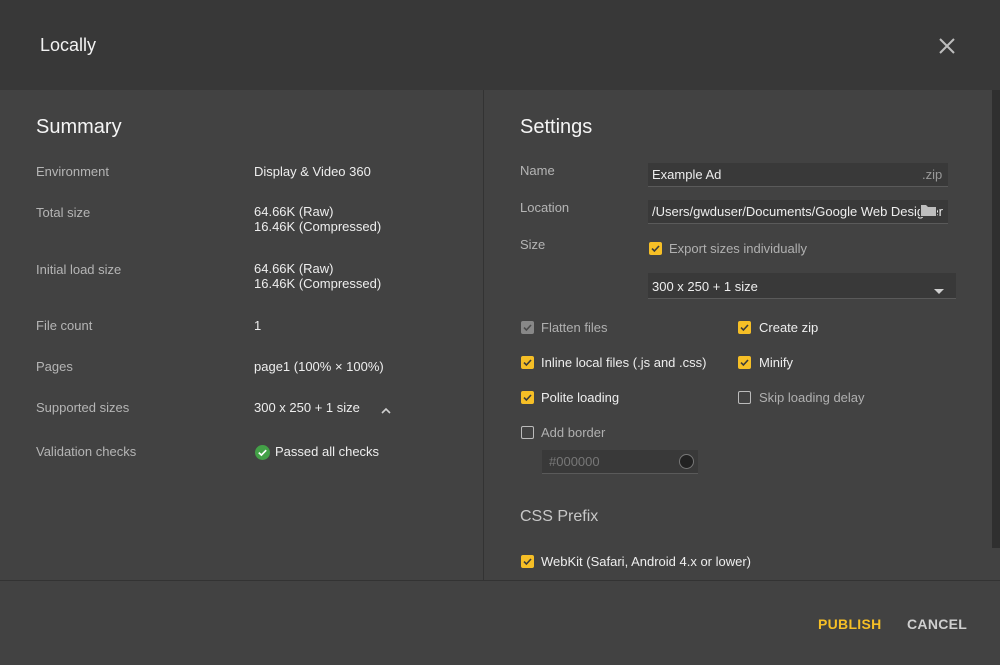  What do you see at coordinates (798, 175) in the screenshot?
I see `name-input: Example Ad` at bounding box center [798, 175].